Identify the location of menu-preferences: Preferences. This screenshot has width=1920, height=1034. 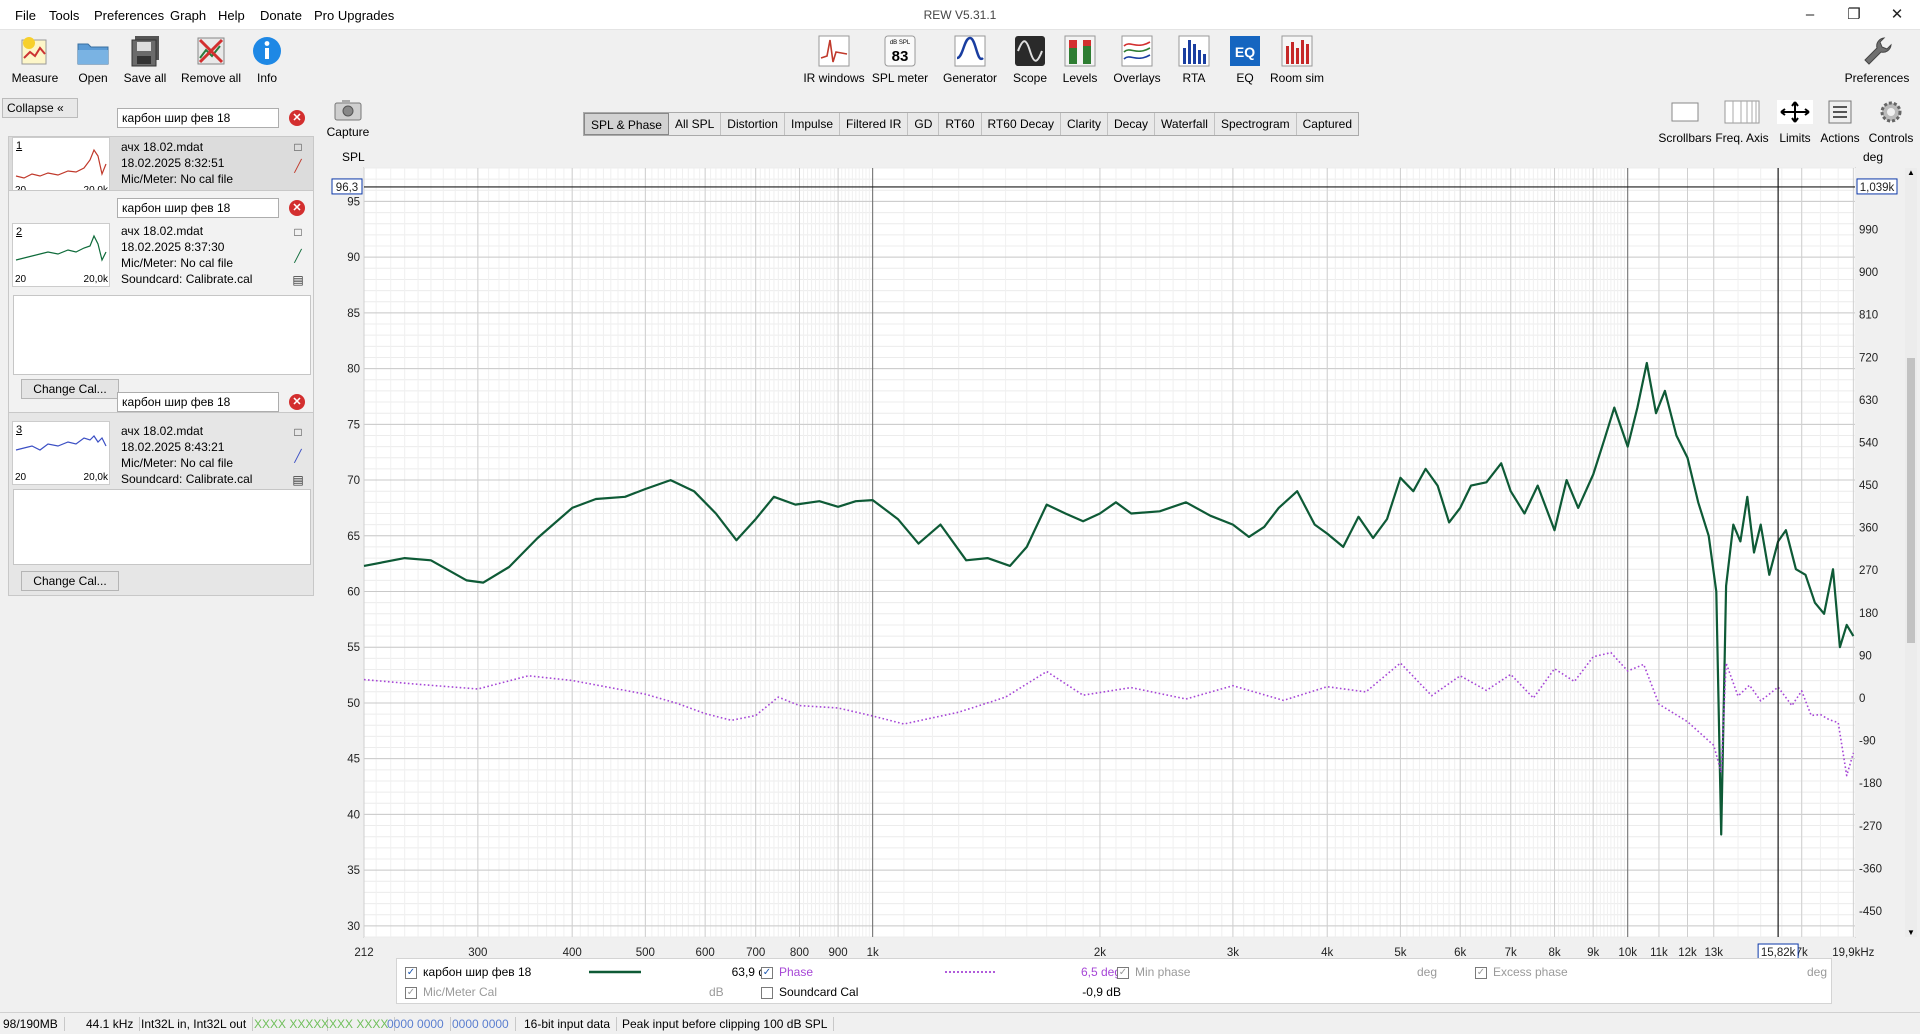
(129, 15).